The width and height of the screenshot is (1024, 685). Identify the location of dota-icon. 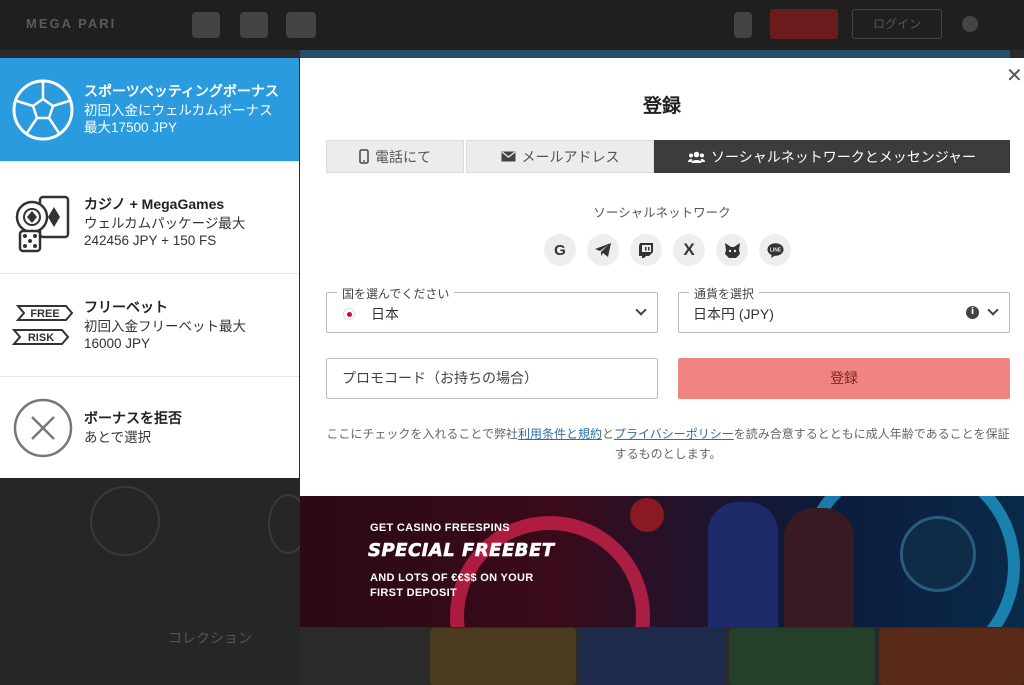
(206, 25).